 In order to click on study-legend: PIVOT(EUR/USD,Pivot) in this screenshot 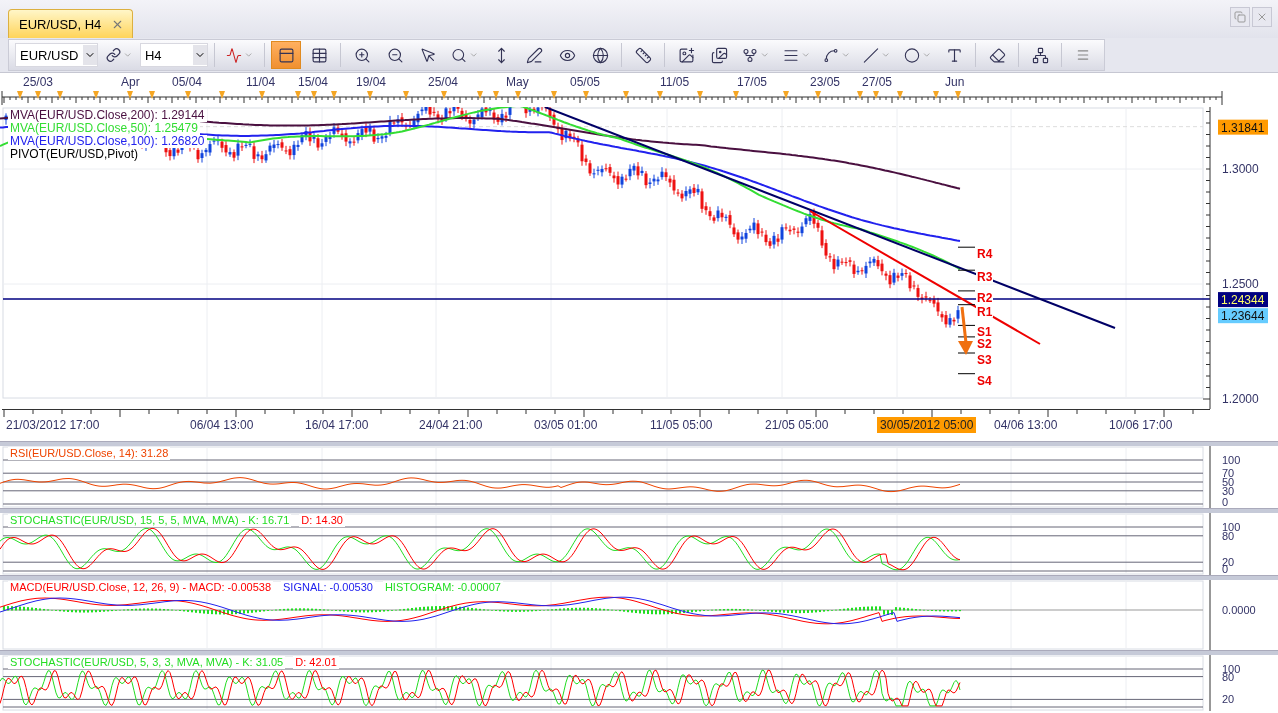, I will do `click(74, 154)`.